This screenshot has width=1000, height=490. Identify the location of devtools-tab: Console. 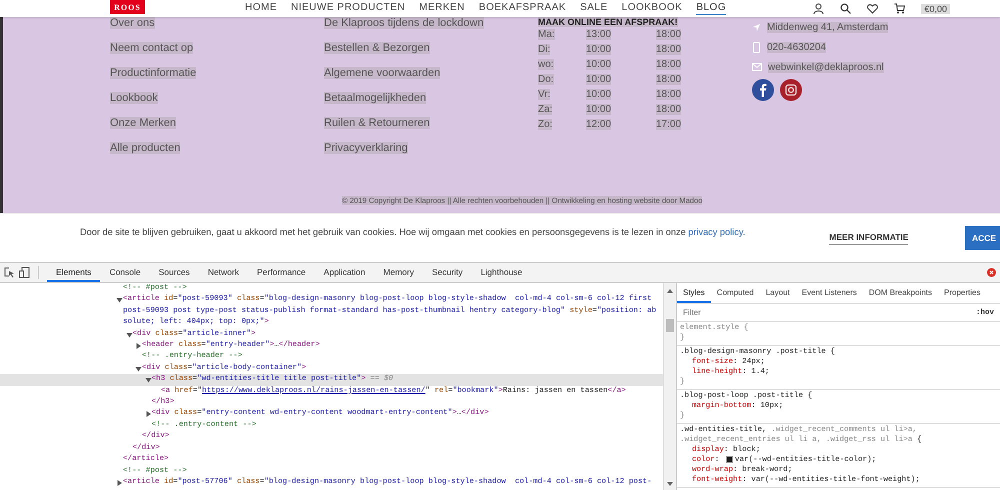
(125, 272).